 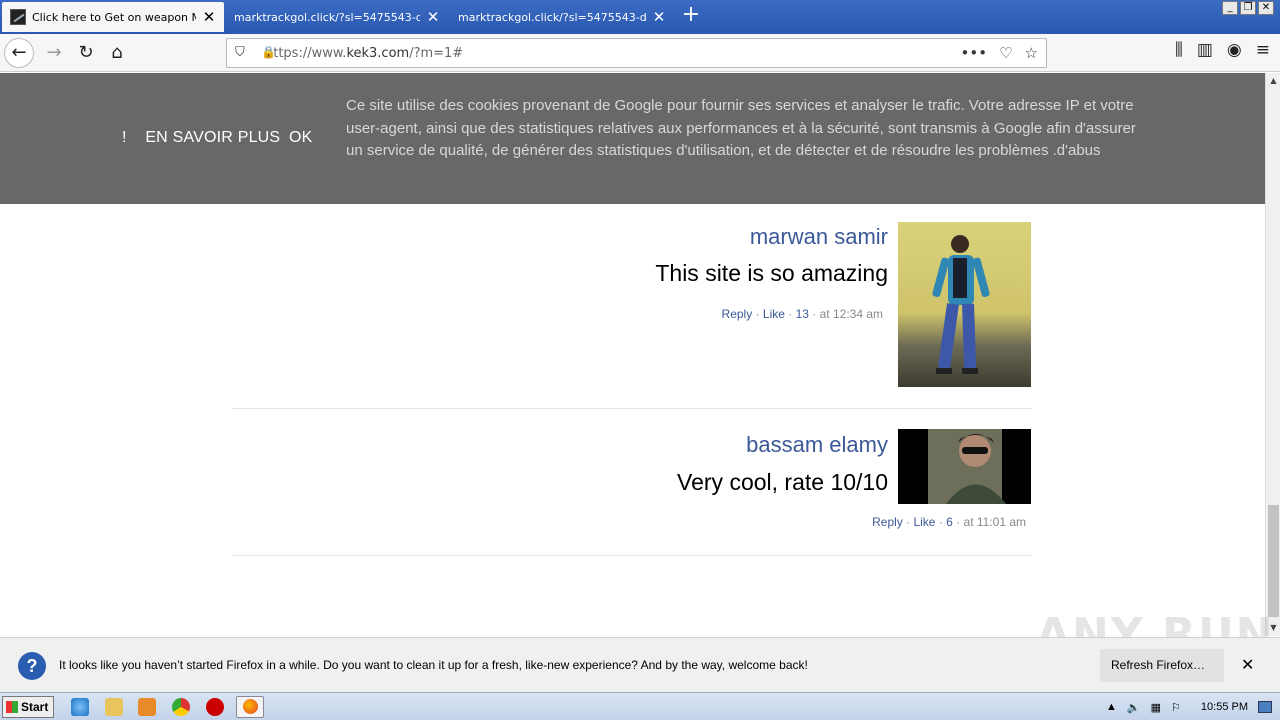 I want to click on like-count: 6, so click(x=949, y=522).